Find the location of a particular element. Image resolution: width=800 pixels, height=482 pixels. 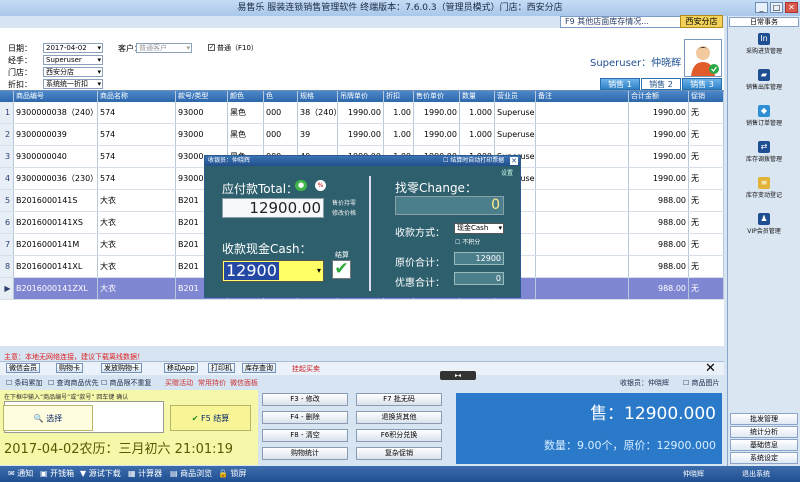

sidebar-item-purchase: In 采购进货管理 is located at coordinates (764, 48).